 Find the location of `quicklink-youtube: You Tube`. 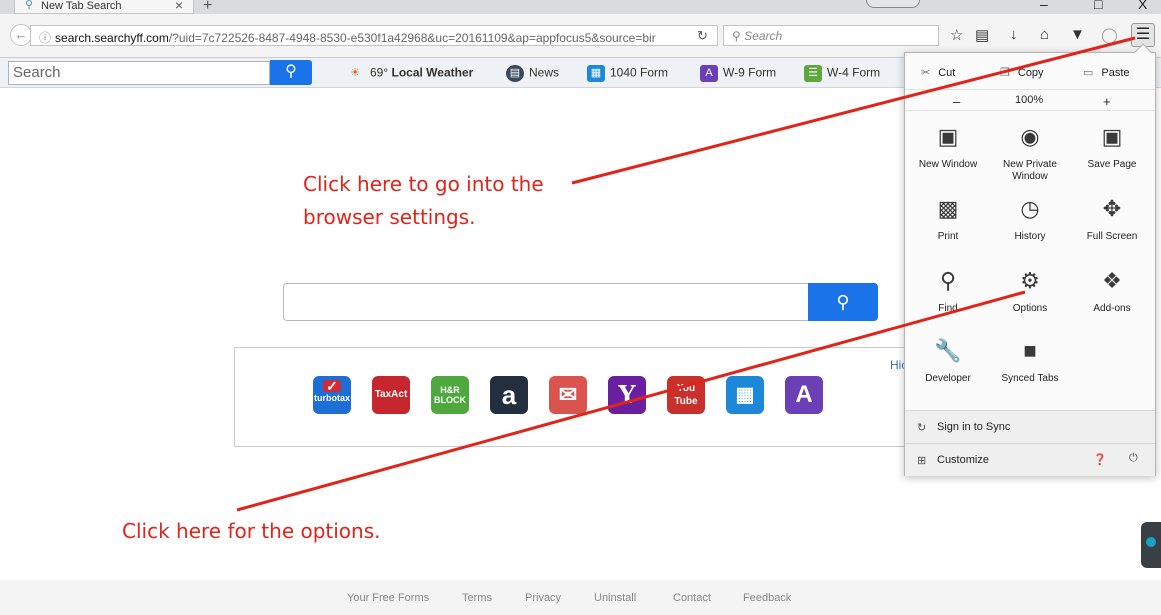

quicklink-youtube: You Tube is located at coordinates (686, 395).